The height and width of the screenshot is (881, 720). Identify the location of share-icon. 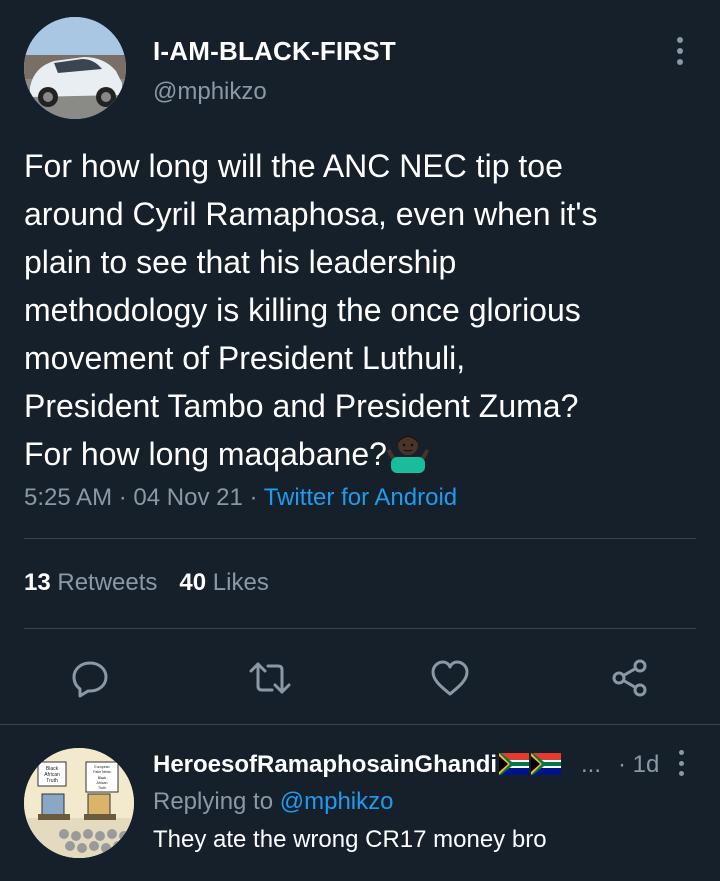
(629, 678).